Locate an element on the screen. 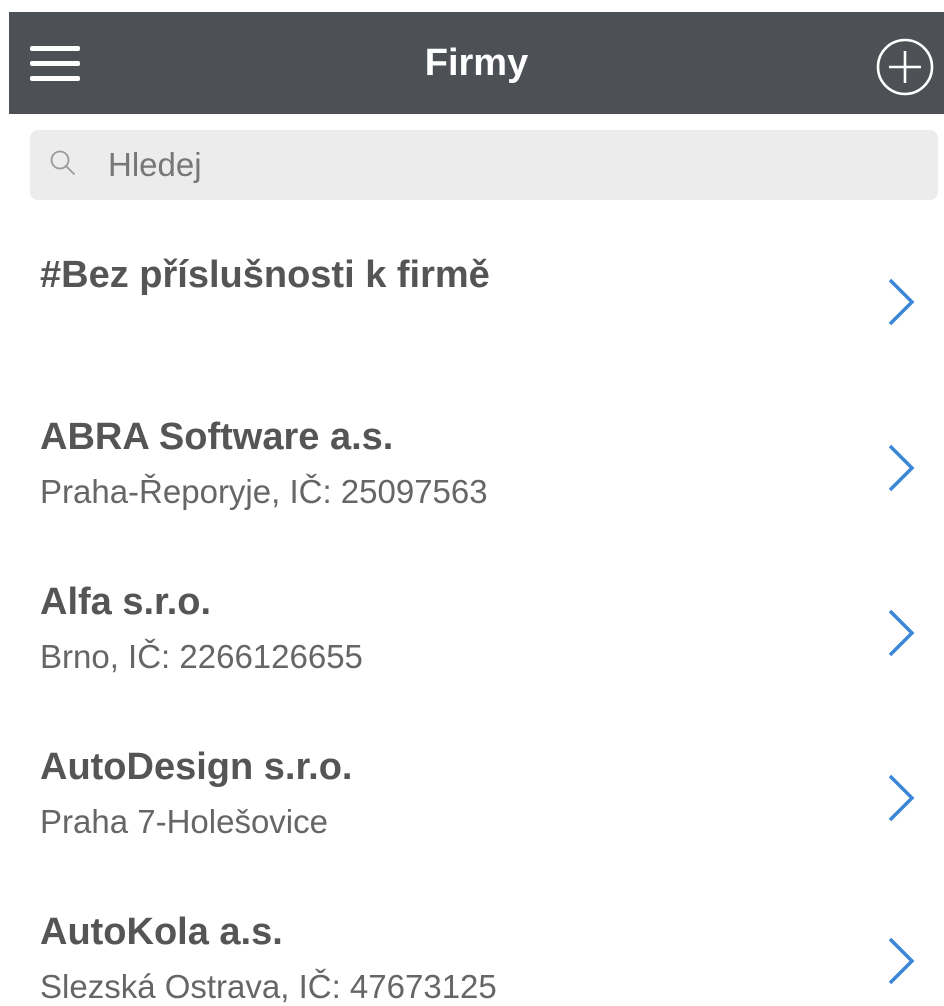 This screenshot has width=944, height=1006. company-name: Alfa s.r.o. is located at coordinates (126, 602).